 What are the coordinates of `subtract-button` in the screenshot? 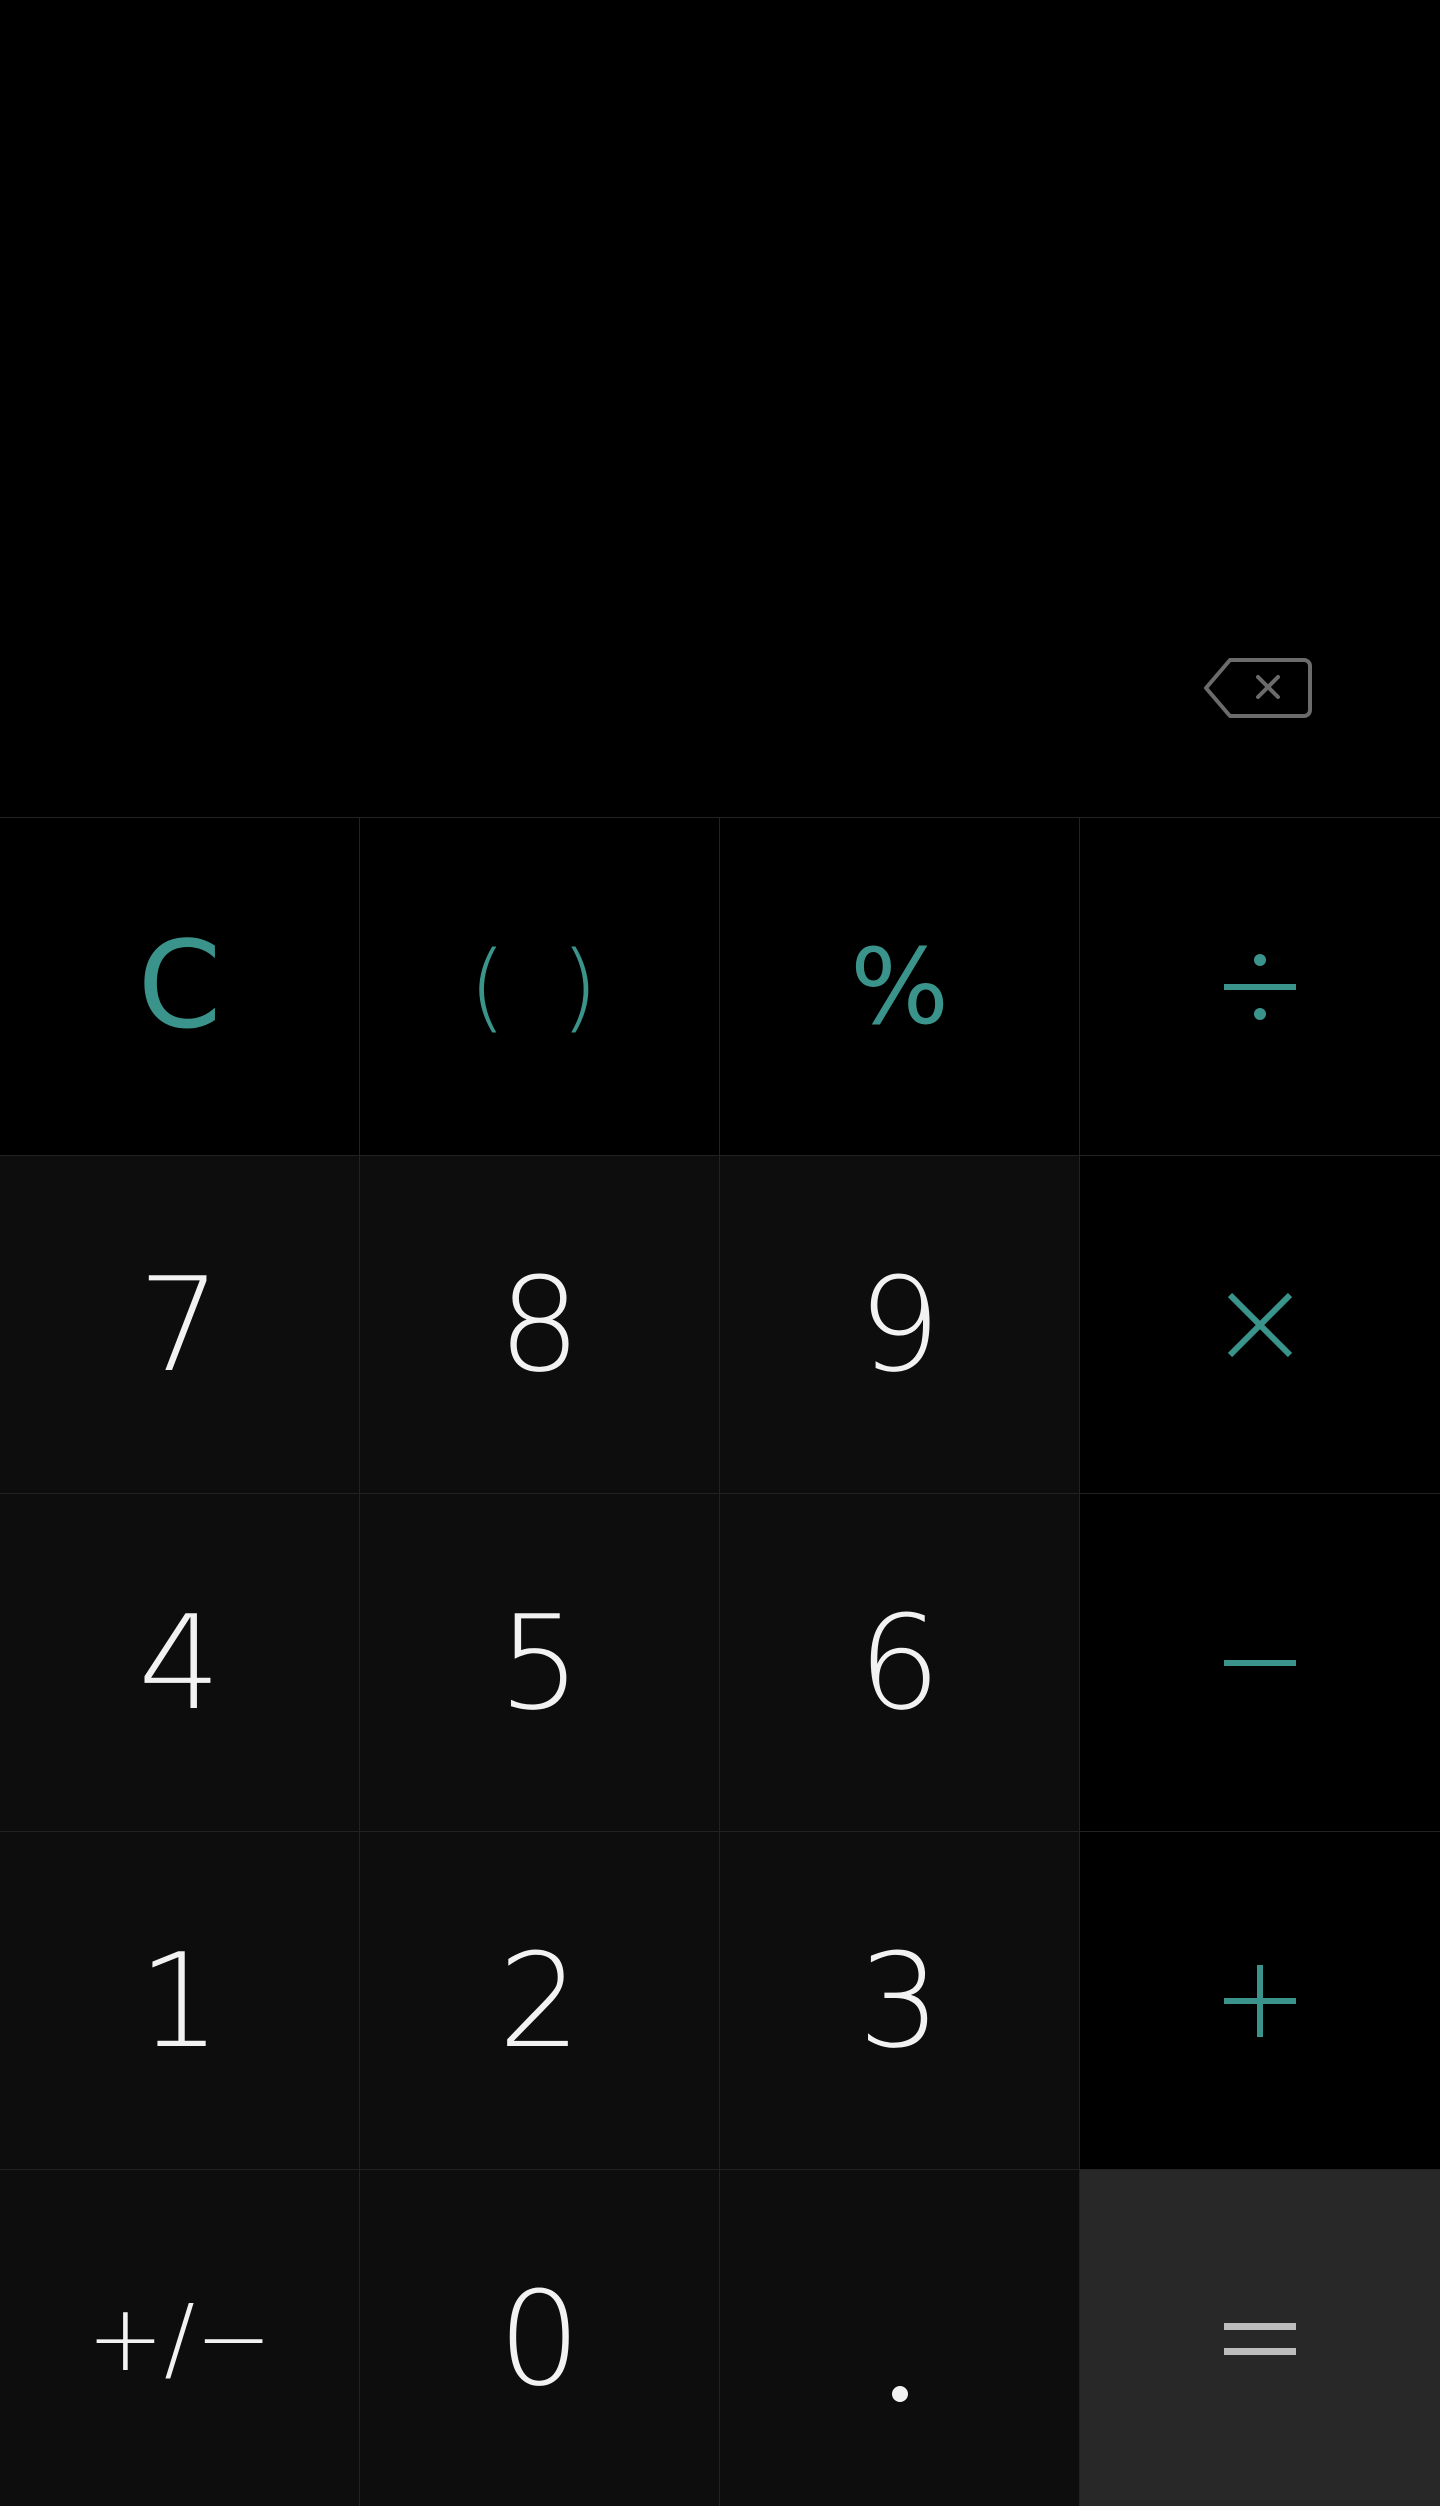 It's located at (1260, 1663).